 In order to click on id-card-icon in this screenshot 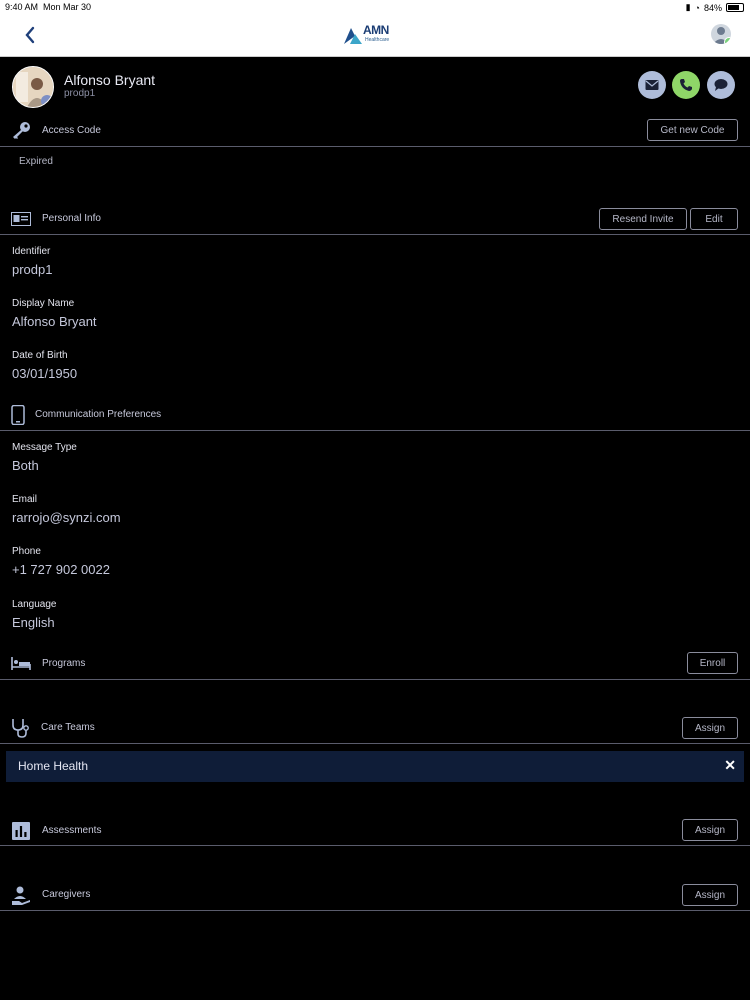, I will do `click(21, 219)`.